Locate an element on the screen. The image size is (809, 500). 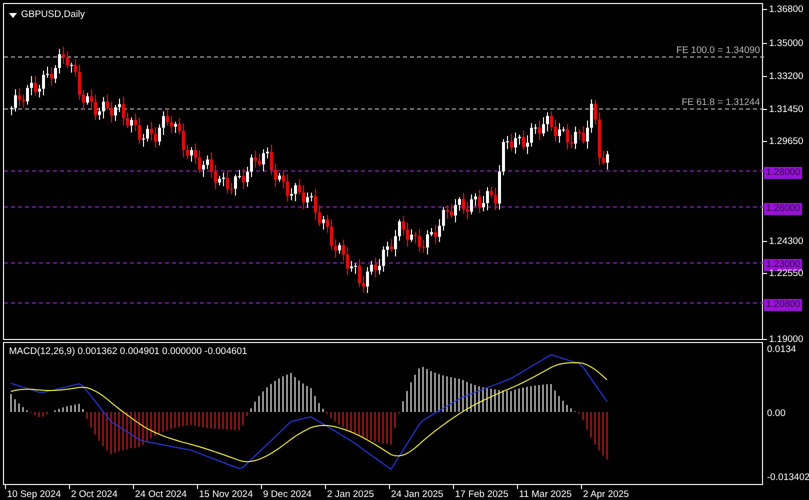
level-label: FE 61.8 = 1.31244 is located at coordinates (721, 102).